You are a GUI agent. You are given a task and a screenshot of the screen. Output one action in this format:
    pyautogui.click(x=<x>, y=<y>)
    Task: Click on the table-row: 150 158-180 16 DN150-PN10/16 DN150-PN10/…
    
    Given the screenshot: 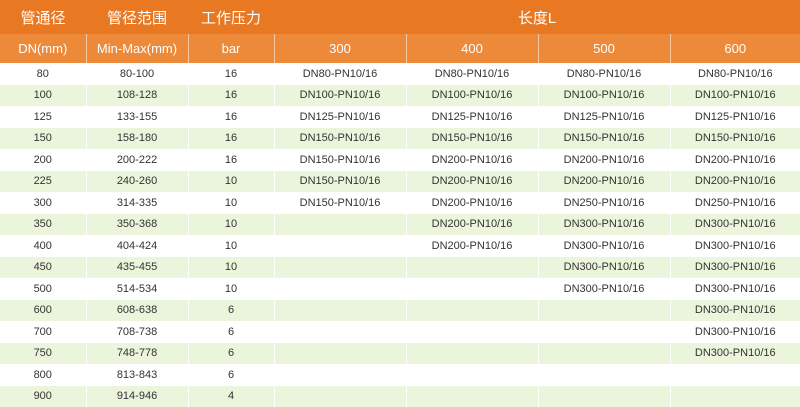 What is the action you would take?
    pyautogui.click(x=400, y=138)
    